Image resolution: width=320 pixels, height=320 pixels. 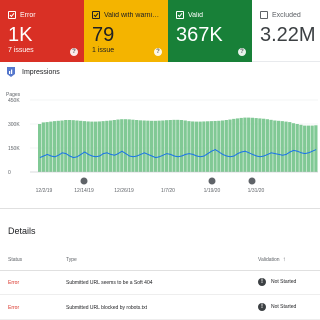 I want to click on type-column-header: Type, so click(x=71, y=260).